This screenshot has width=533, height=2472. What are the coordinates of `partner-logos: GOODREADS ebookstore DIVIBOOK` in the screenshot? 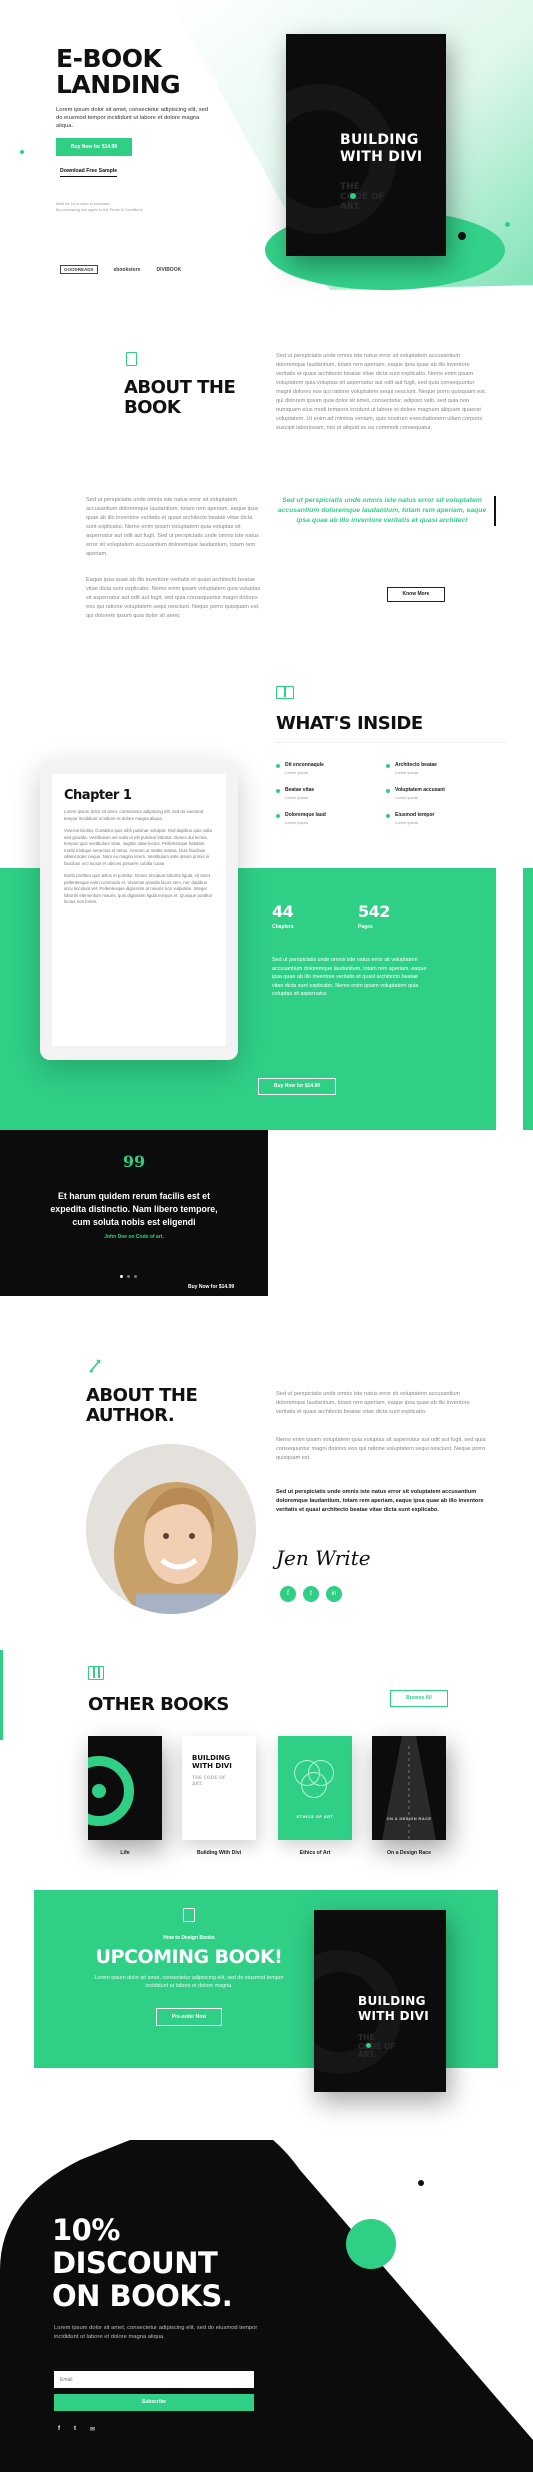 It's located at (120, 269).